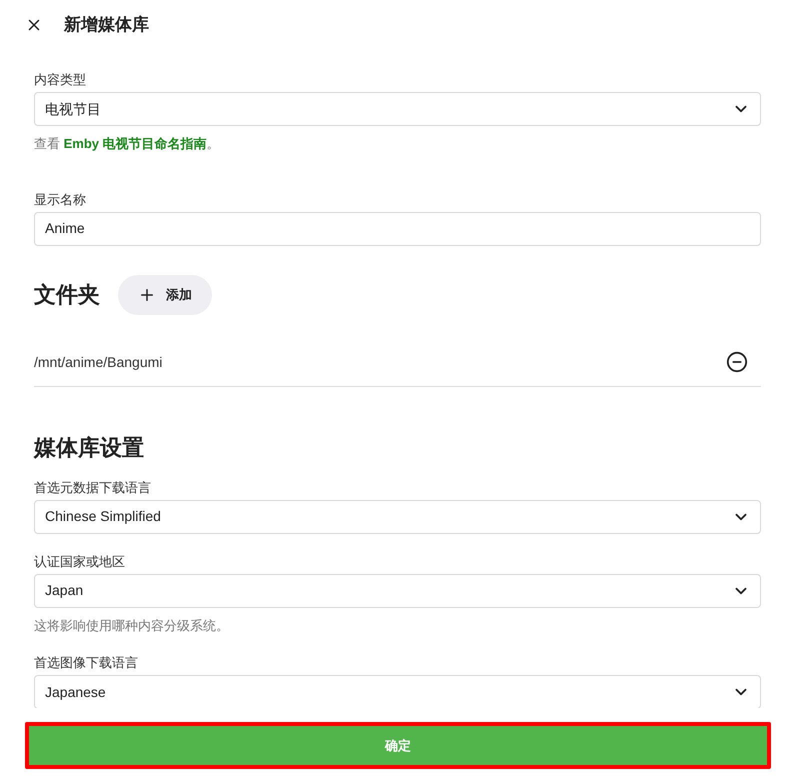 Image resolution: width=796 pixels, height=779 pixels. What do you see at coordinates (73, 109) in the screenshot?
I see `dropdown-value: 电视节目` at bounding box center [73, 109].